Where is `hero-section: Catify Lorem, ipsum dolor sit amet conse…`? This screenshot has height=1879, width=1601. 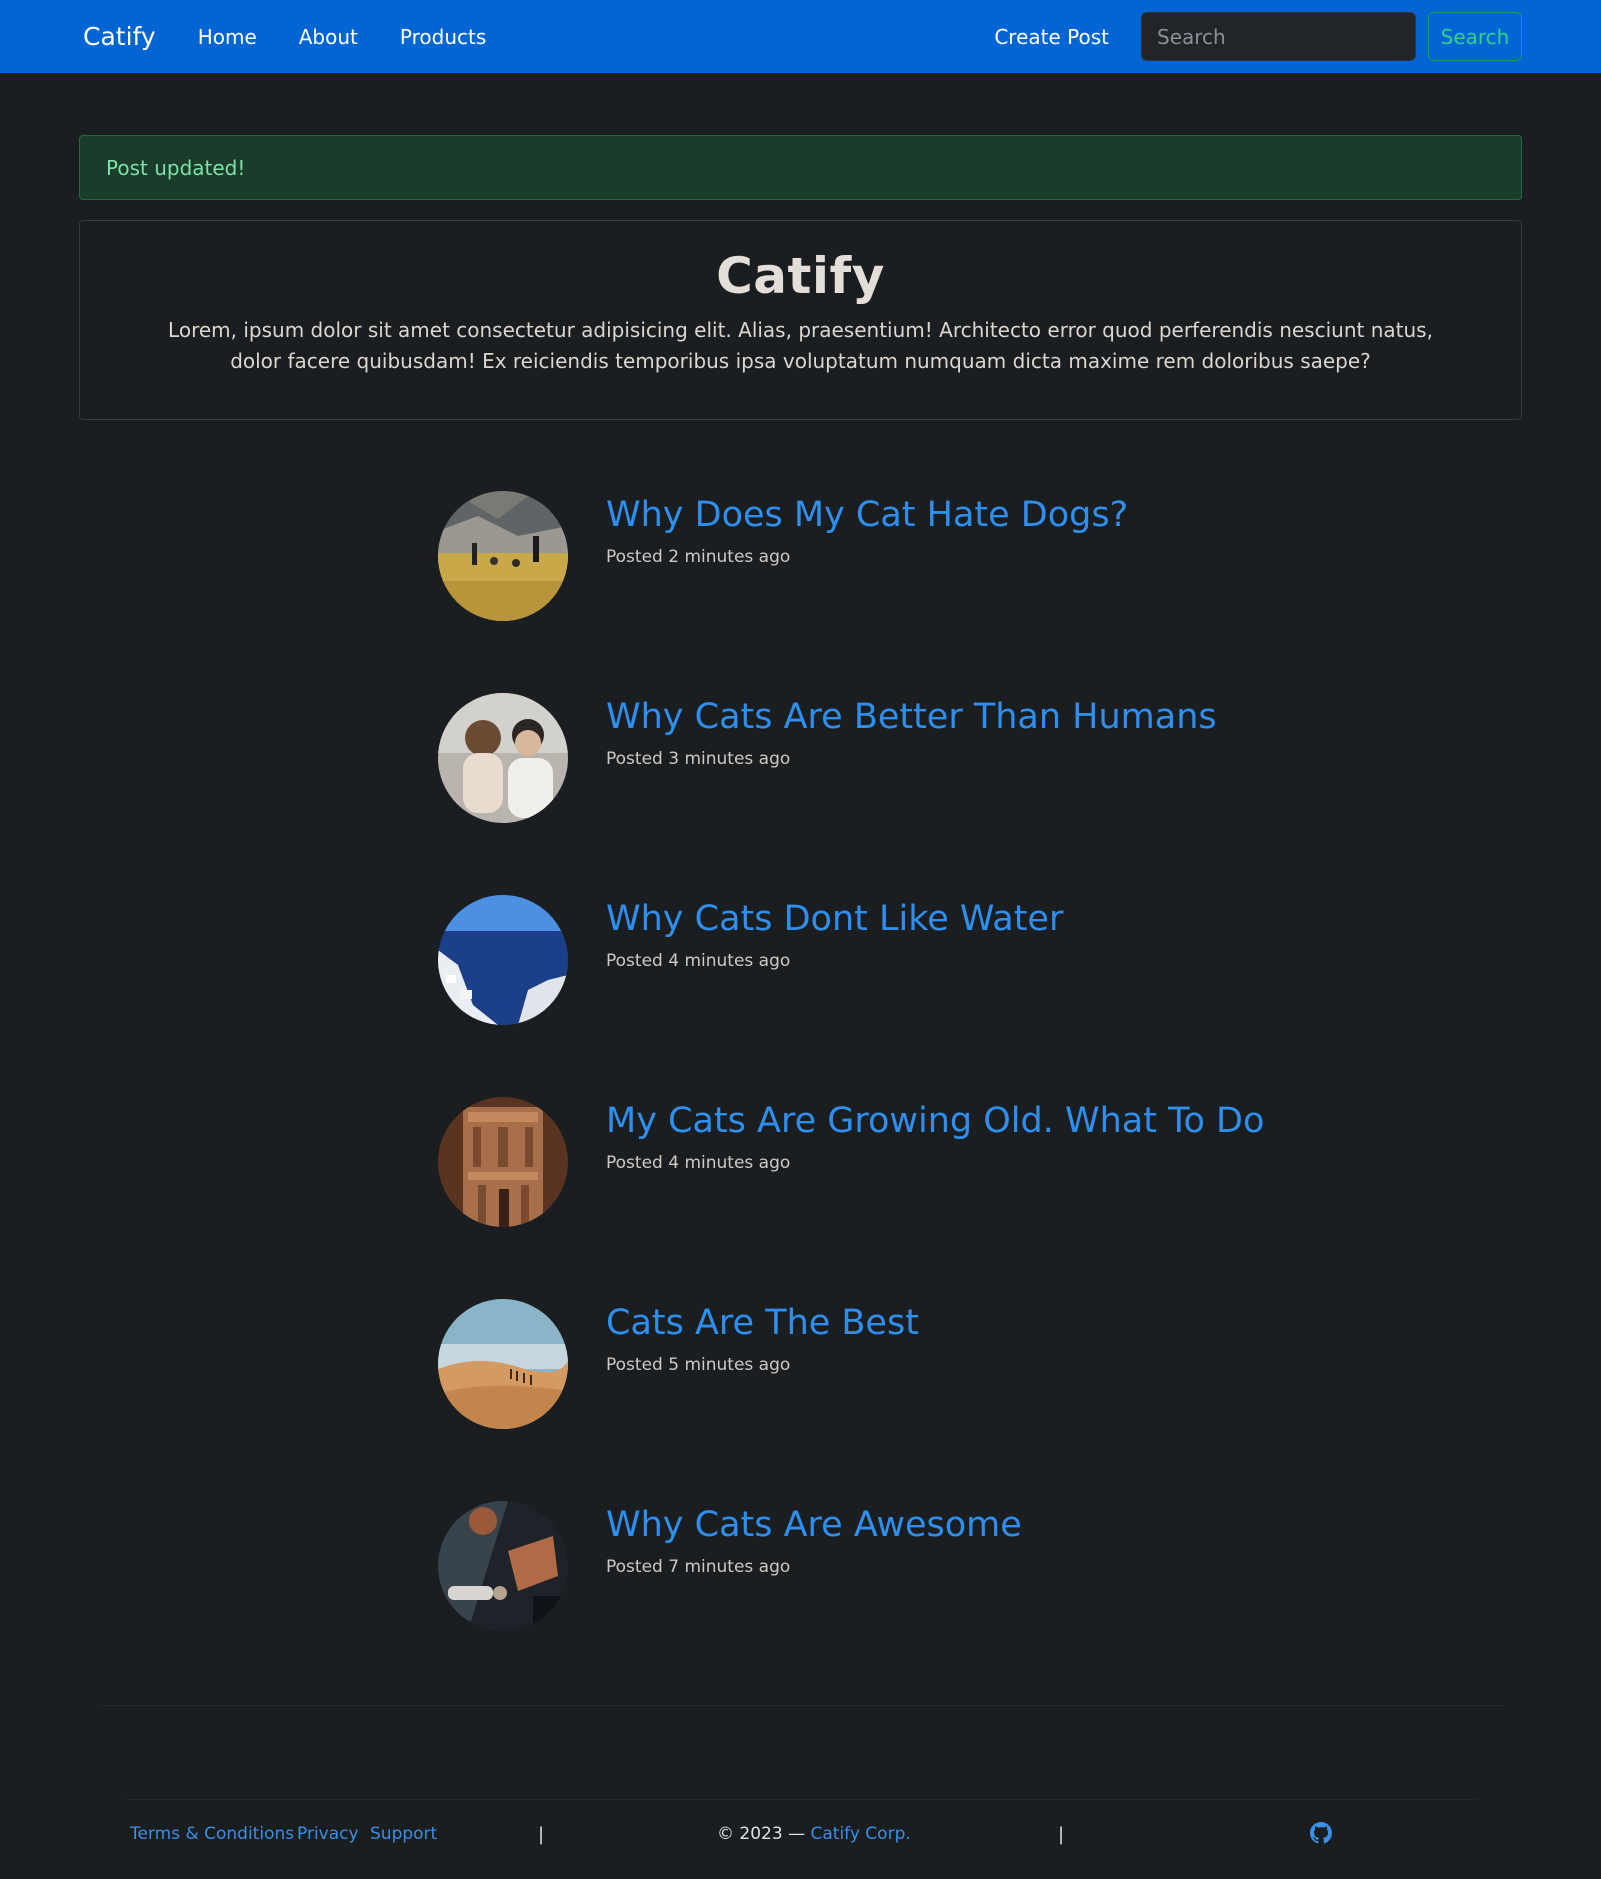
hero-section: Catify Lorem, ipsum dolor sit amet conse… is located at coordinates (800, 320).